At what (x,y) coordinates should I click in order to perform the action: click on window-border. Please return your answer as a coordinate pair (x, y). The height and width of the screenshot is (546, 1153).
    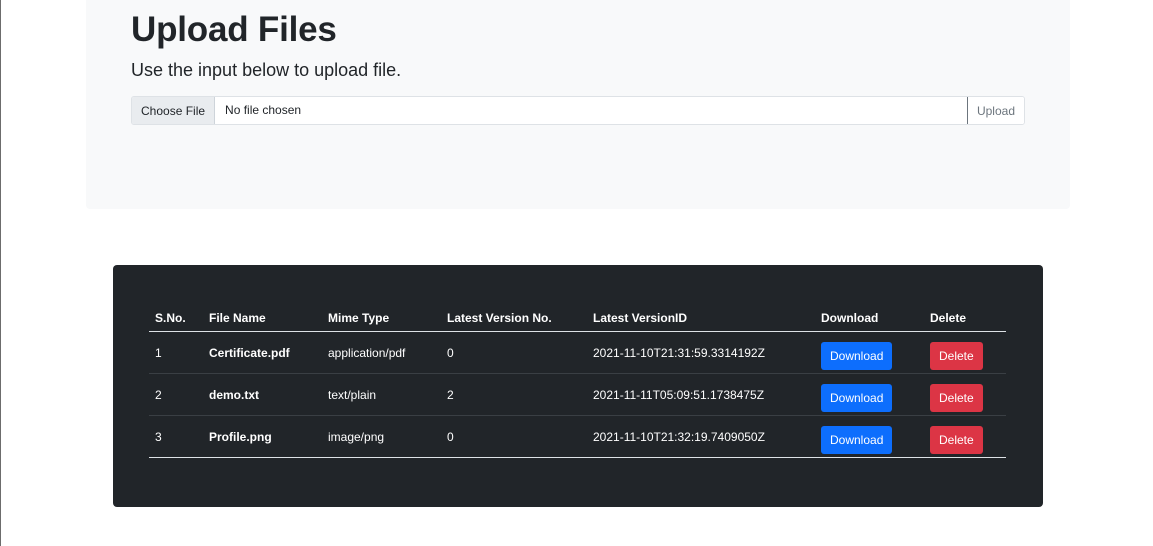
    Looking at the image, I should click on (0, 273).